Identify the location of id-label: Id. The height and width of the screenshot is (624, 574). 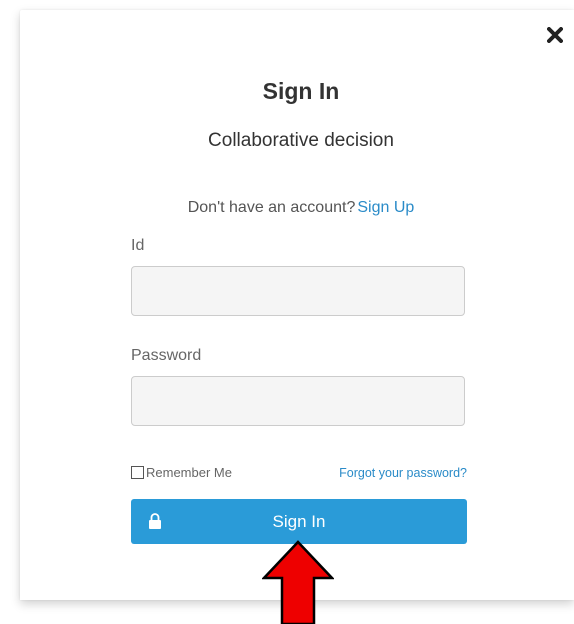
(138, 245).